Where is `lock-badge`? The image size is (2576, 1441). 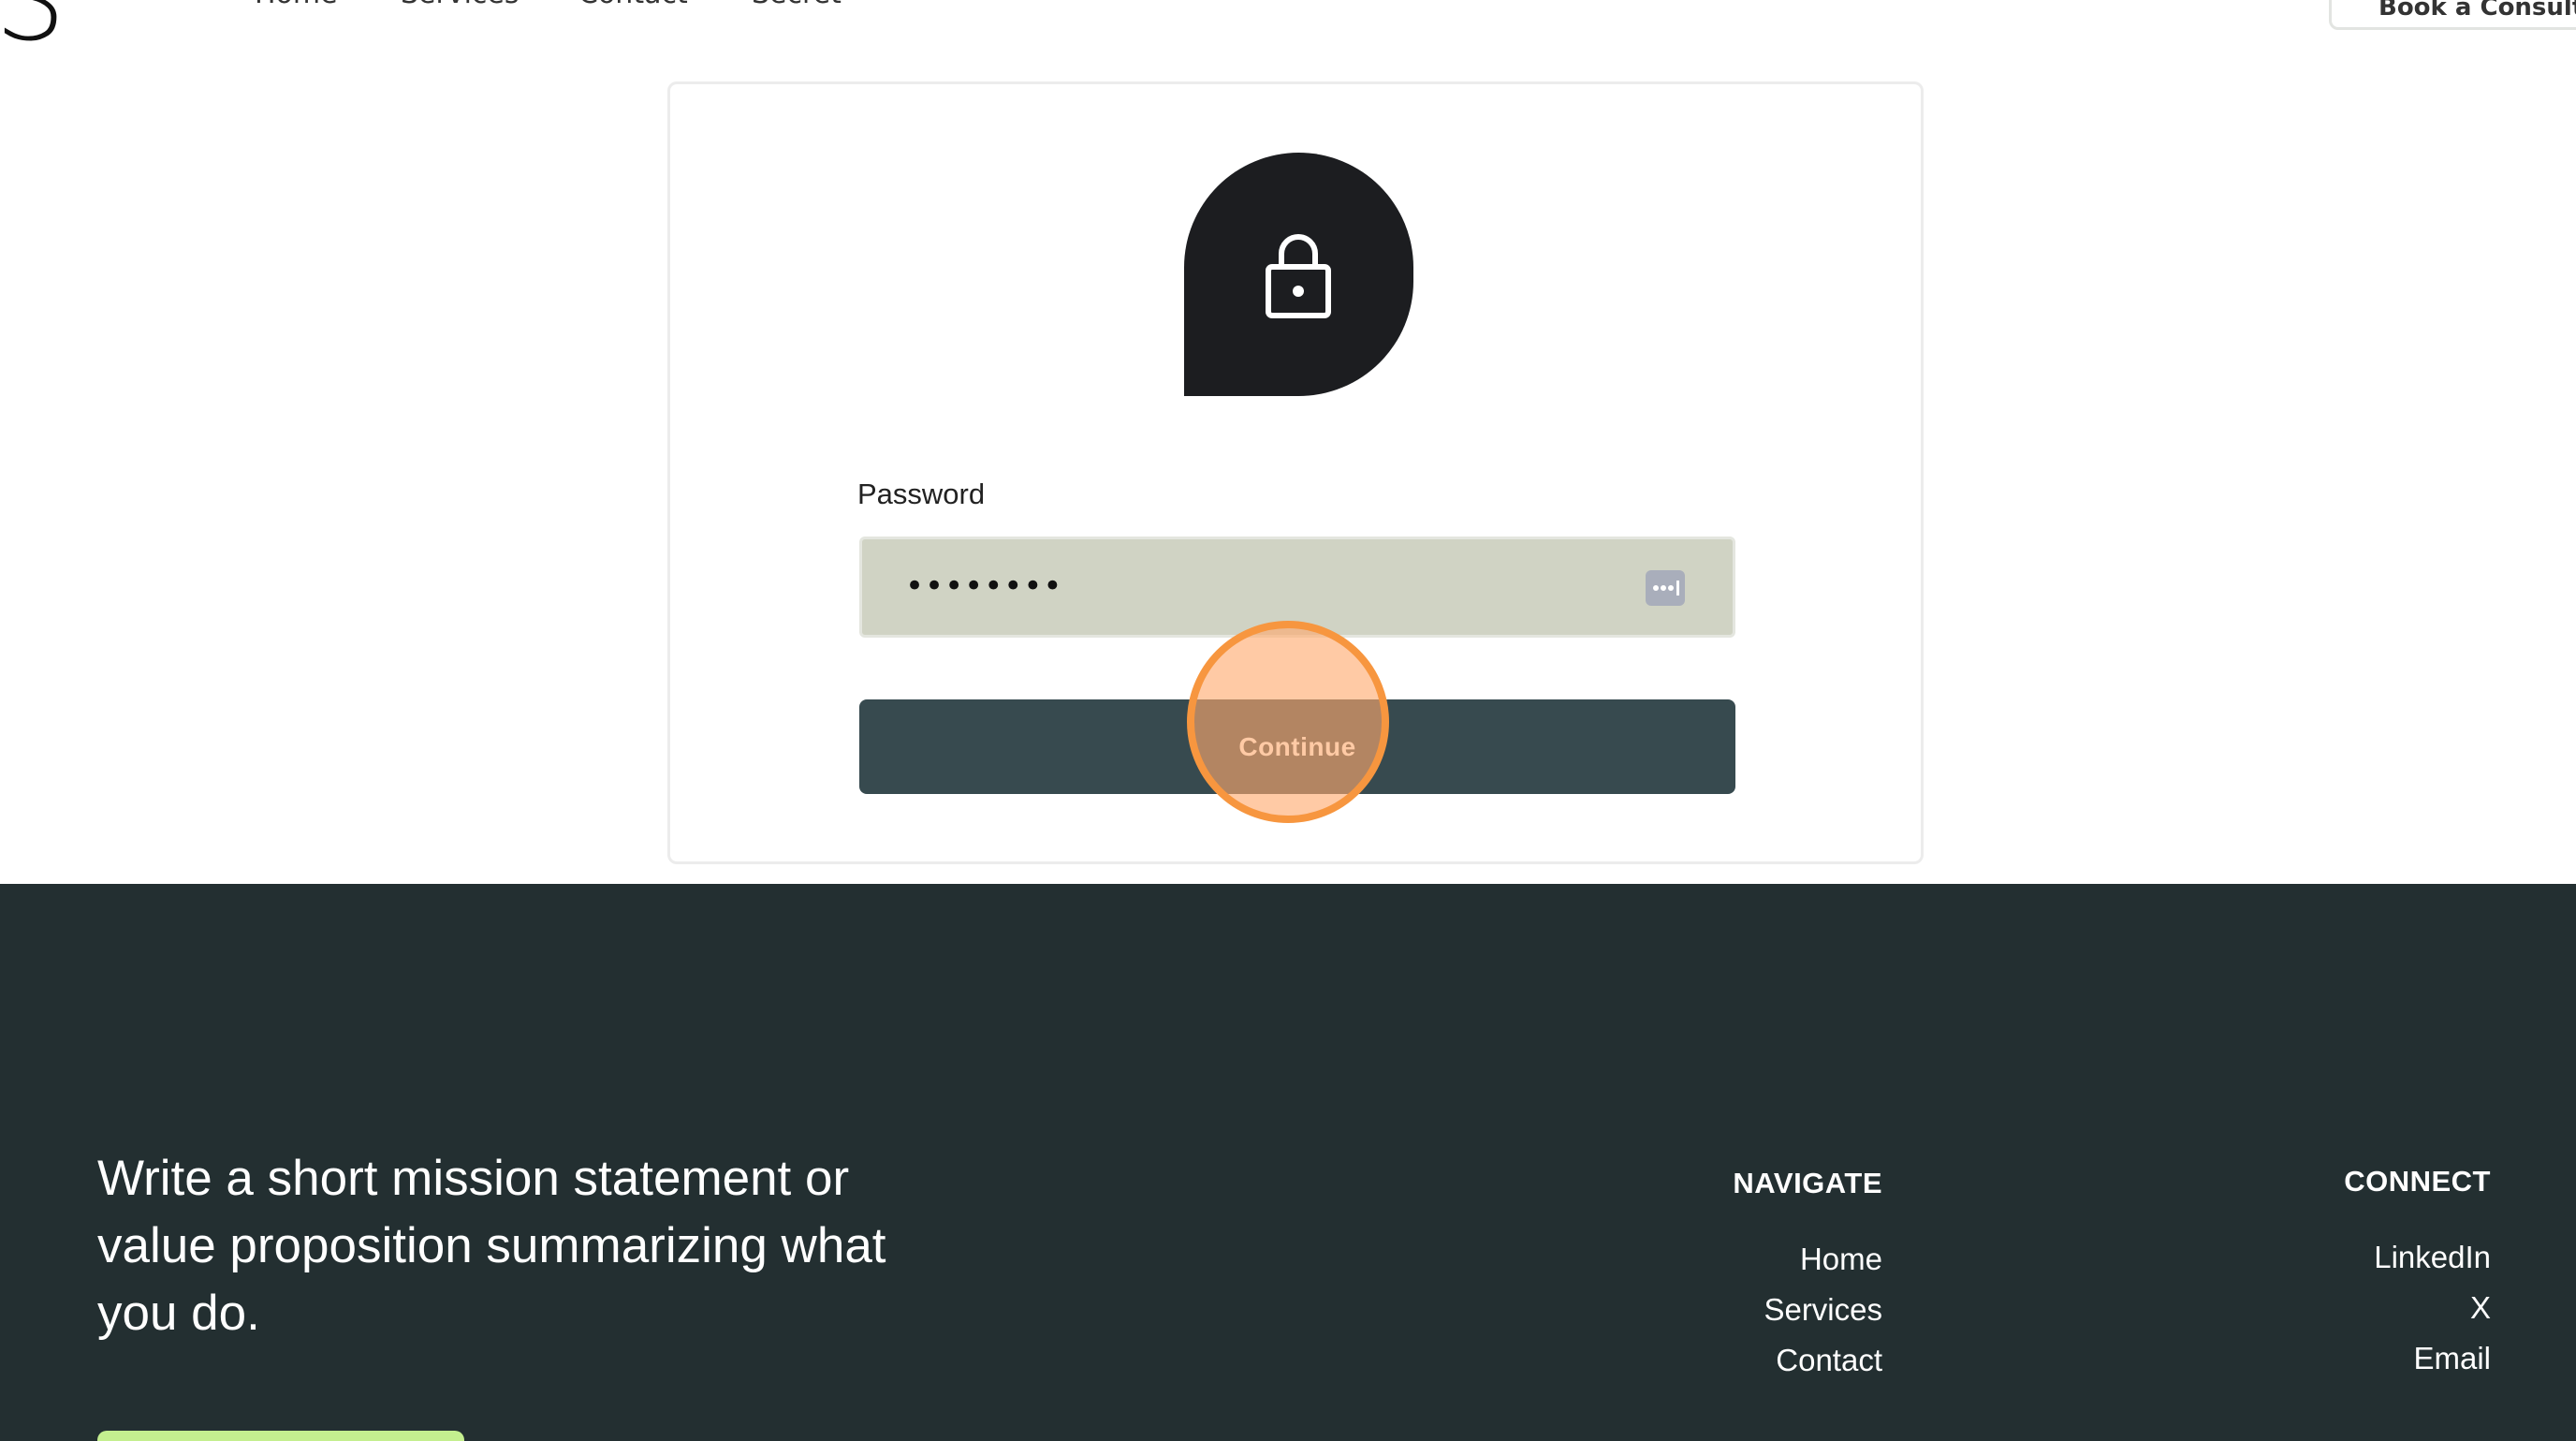 lock-badge is located at coordinates (1298, 274).